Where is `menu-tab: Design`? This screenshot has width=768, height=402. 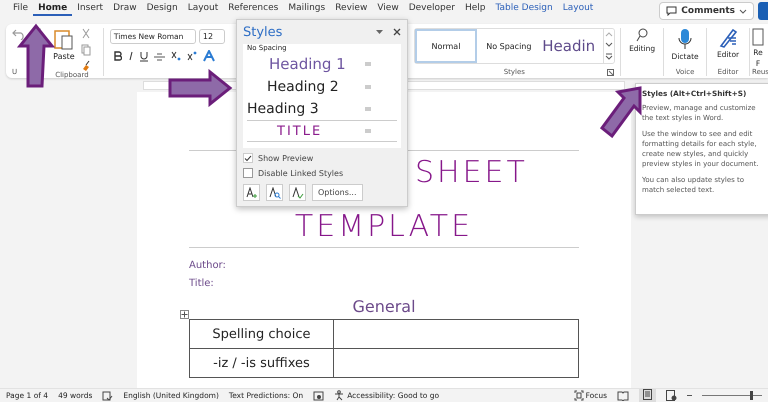 menu-tab: Design is located at coordinates (162, 9).